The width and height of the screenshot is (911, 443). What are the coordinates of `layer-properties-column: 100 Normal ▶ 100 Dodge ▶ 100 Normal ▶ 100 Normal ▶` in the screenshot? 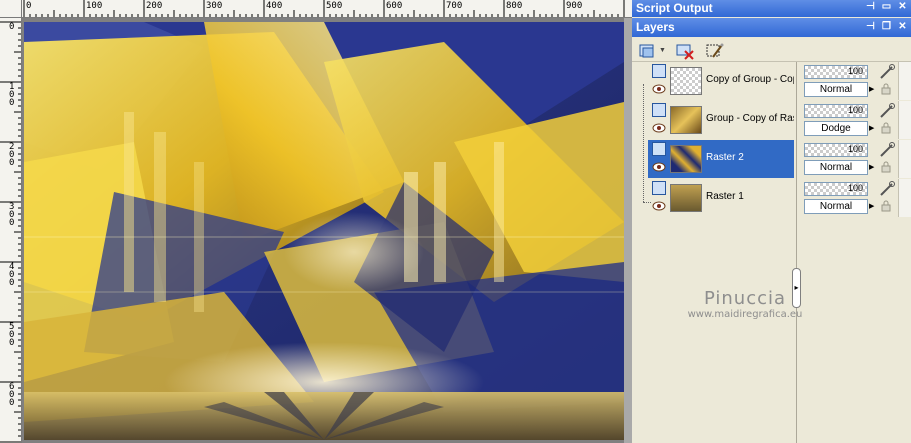 It's located at (857, 252).